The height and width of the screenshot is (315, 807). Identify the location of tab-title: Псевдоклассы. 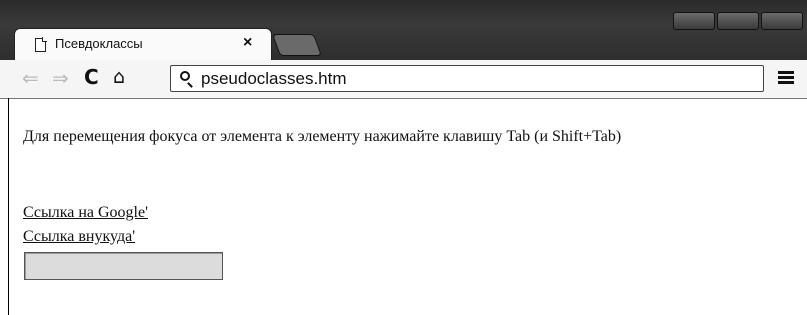
(99, 43).